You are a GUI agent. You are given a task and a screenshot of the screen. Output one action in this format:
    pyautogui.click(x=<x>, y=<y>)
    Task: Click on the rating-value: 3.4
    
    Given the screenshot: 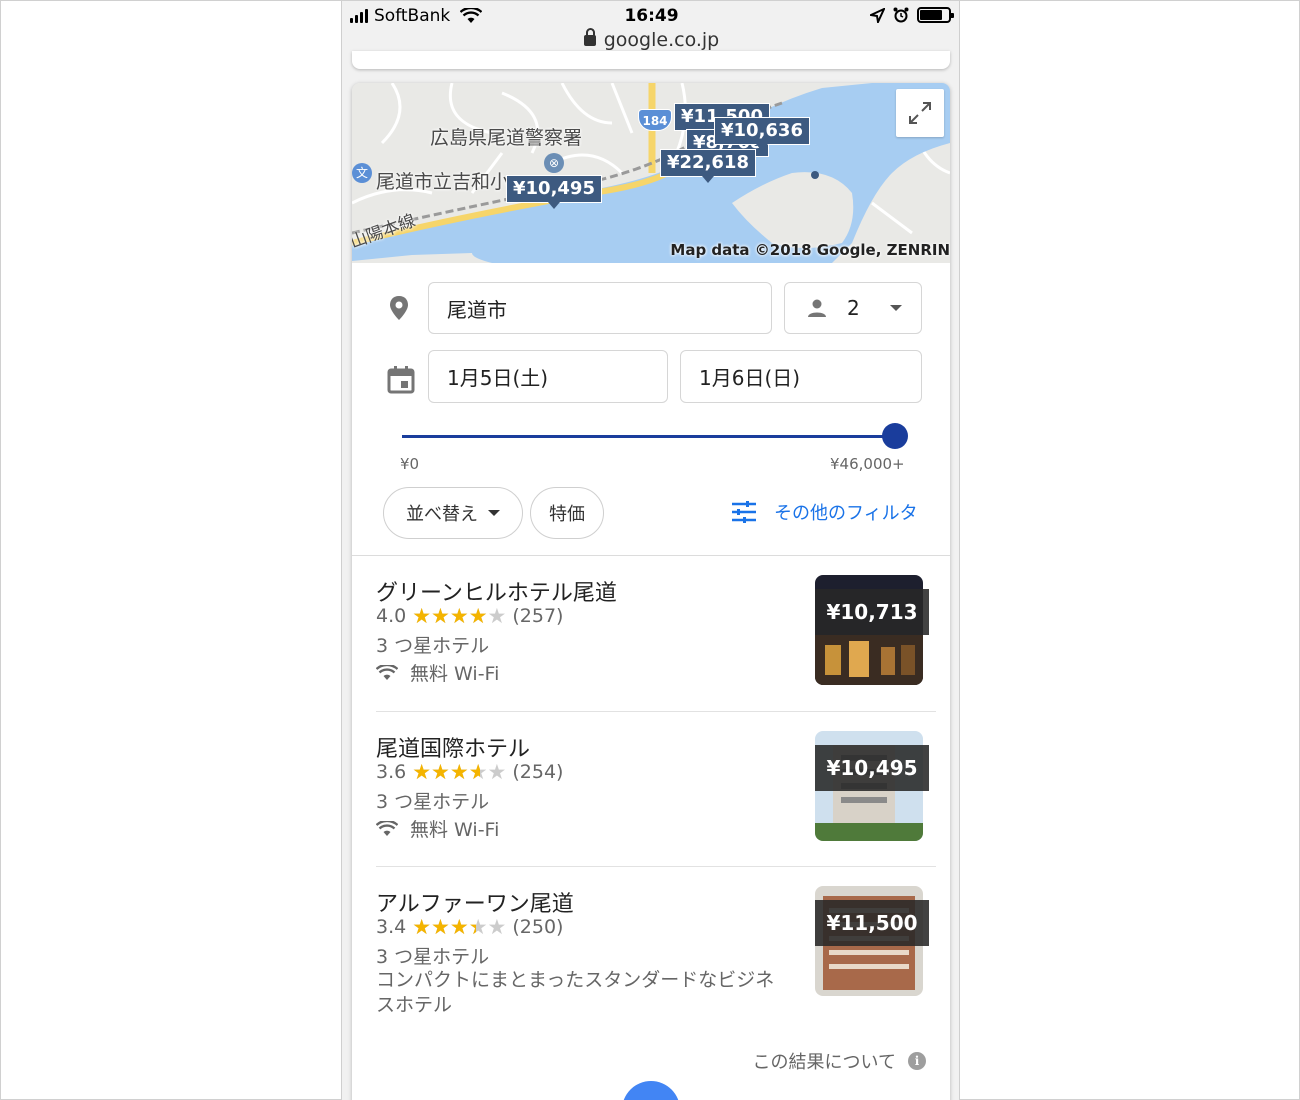 What is the action you would take?
    pyautogui.click(x=391, y=927)
    